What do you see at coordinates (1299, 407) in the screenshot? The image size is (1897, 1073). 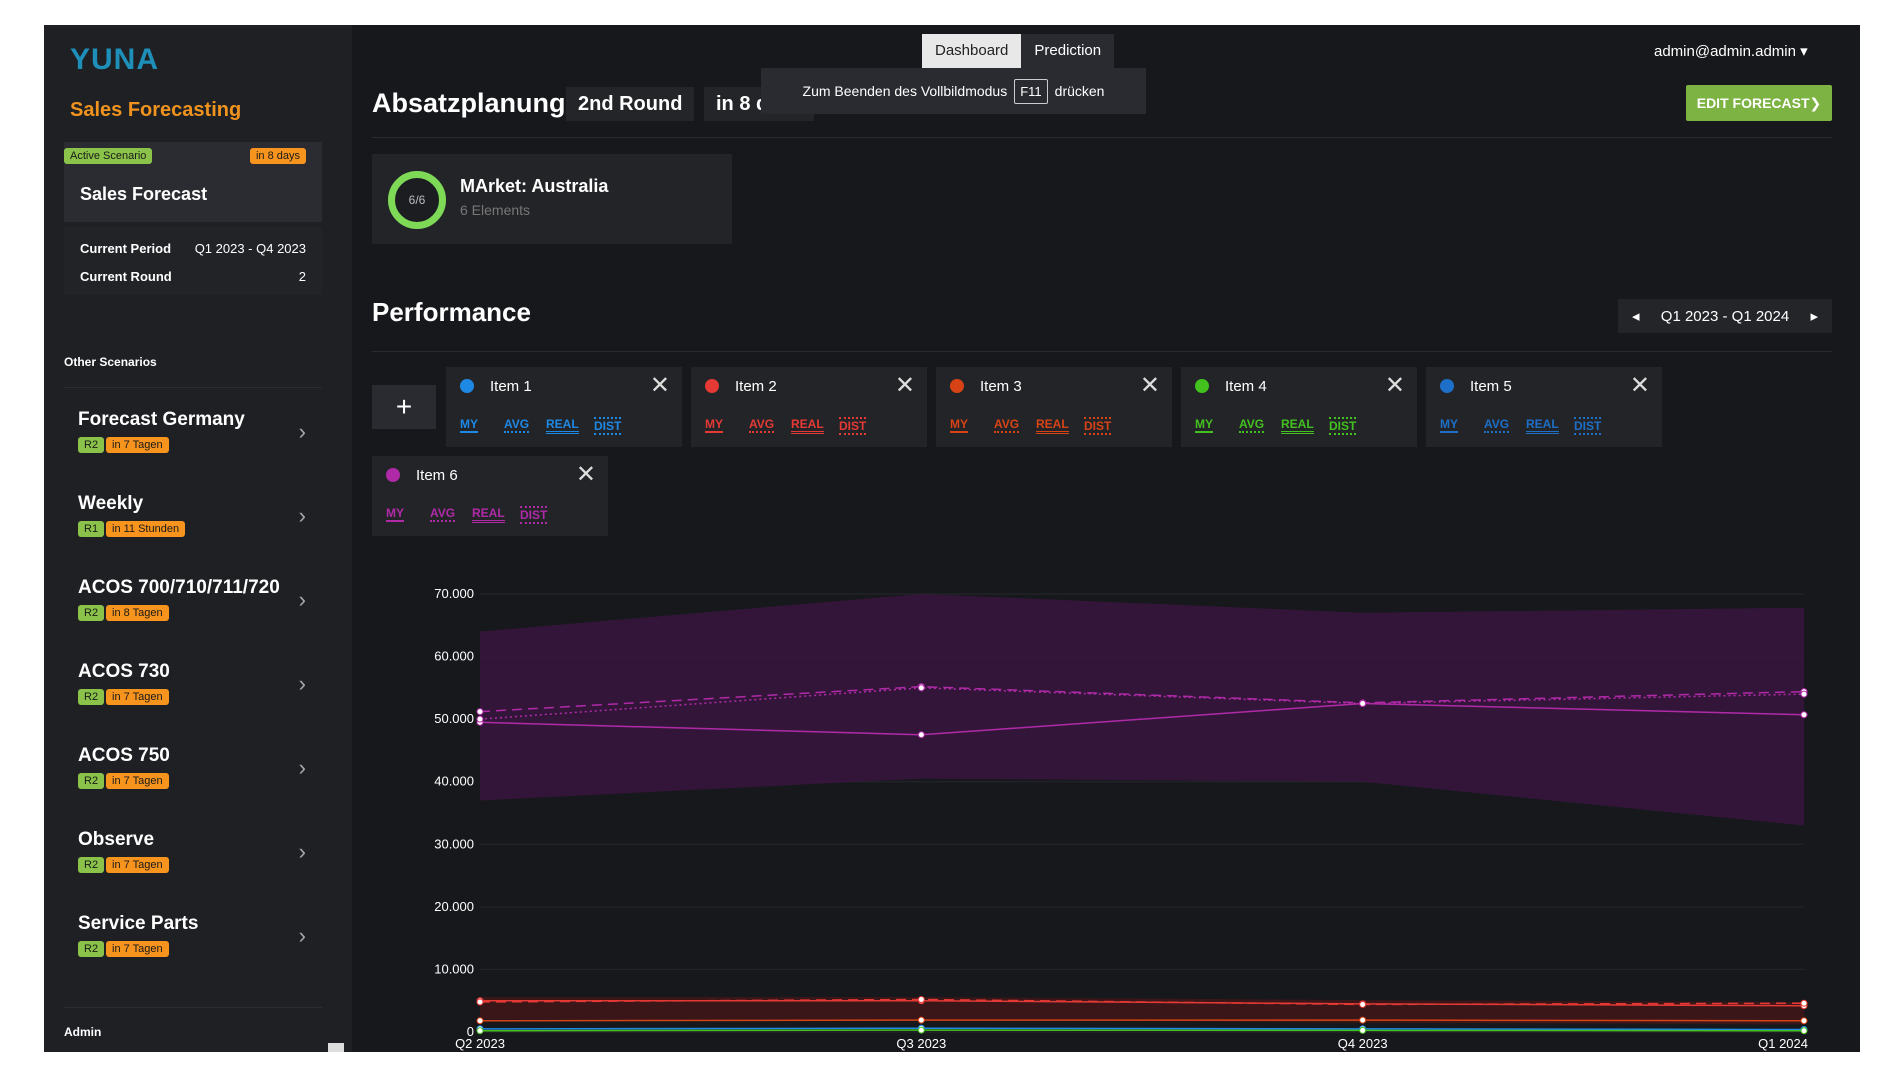 I see `item-chip: Item 4 ✕ MY AVG REAL DIST` at bounding box center [1299, 407].